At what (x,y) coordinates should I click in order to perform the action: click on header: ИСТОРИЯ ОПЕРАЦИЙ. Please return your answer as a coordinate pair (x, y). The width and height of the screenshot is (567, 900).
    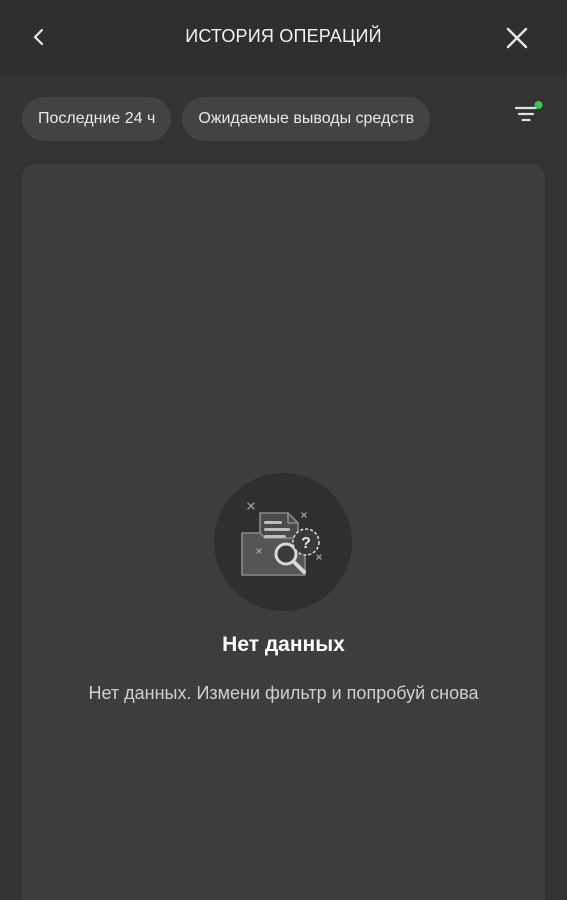
    Looking at the image, I should click on (283, 38).